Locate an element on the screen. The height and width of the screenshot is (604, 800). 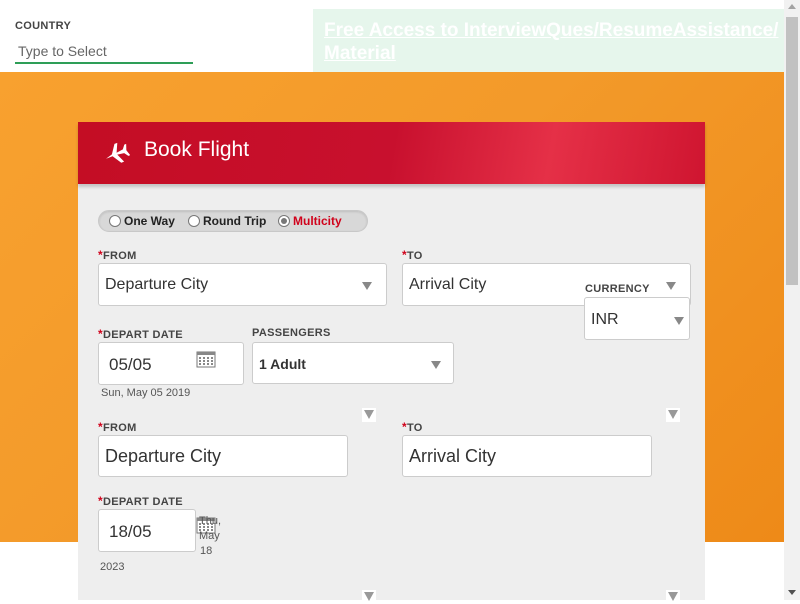
depart-date-value: 05/05 is located at coordinates (130, 364).